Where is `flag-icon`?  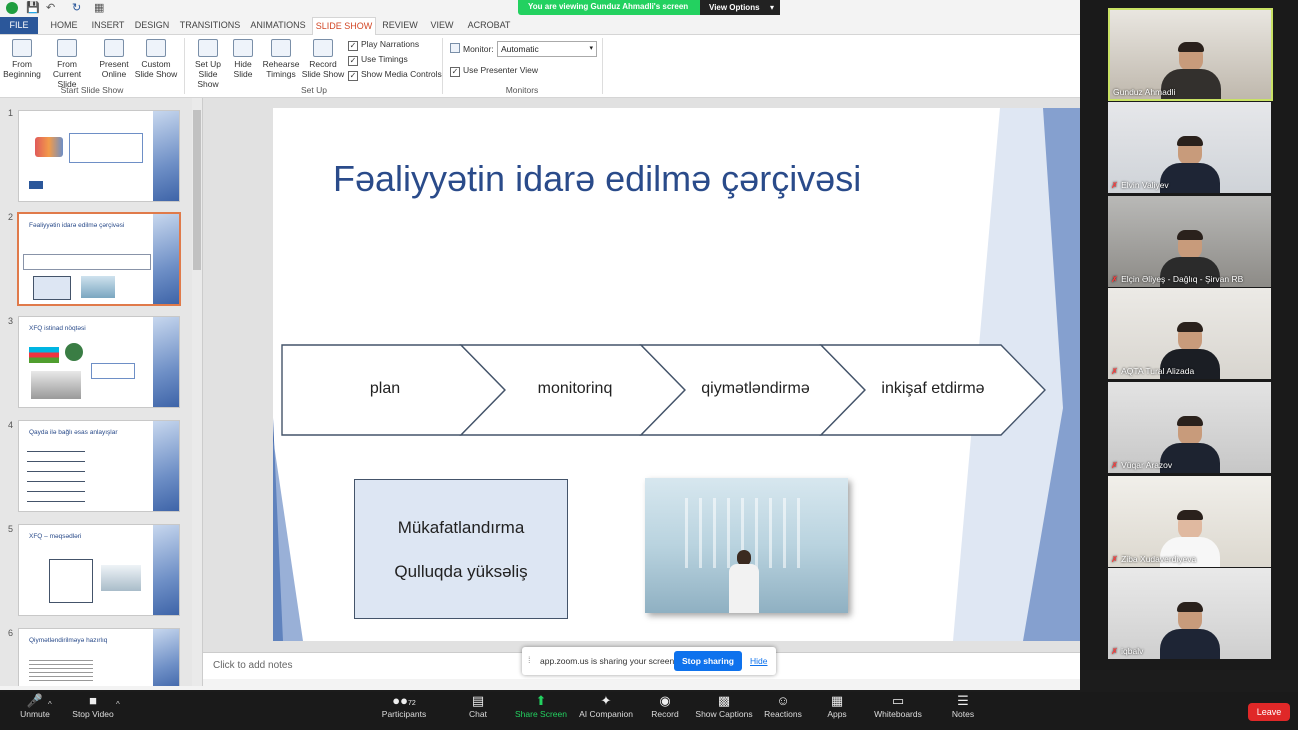
flag-icon is located at coordinates (44, 355).